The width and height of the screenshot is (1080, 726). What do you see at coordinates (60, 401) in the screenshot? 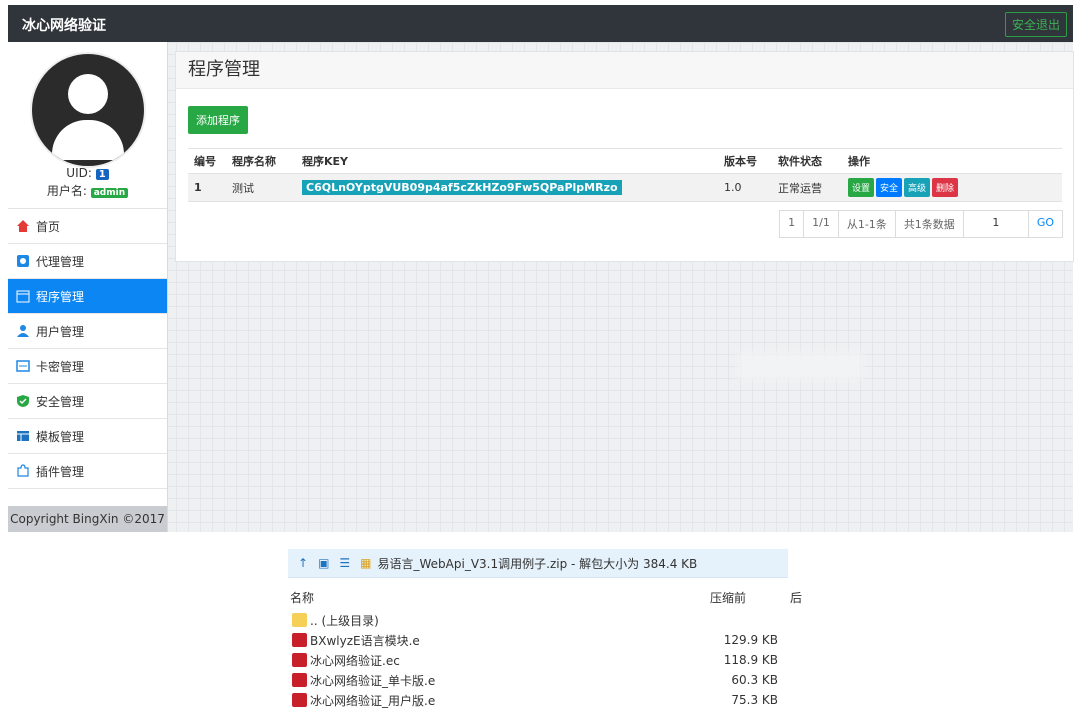
I see `sidebar-item-label: 安全管理` at bounding box center [60, 401].